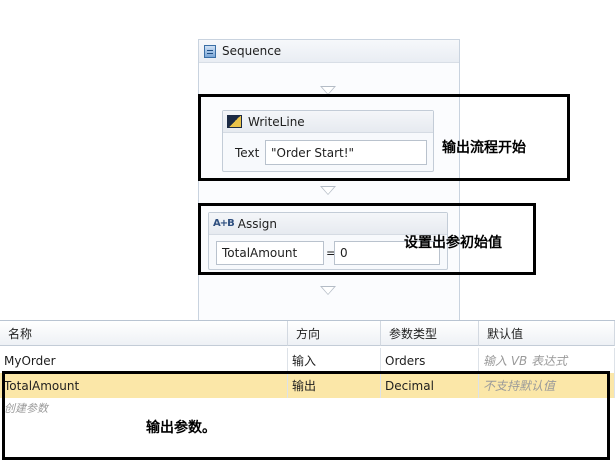 The width and height of the screenshot is (615, 464). Describe the element at coordinates (484, 148) in the screenshot. I see `writeline-annotation: 输出流程开始` at that location.